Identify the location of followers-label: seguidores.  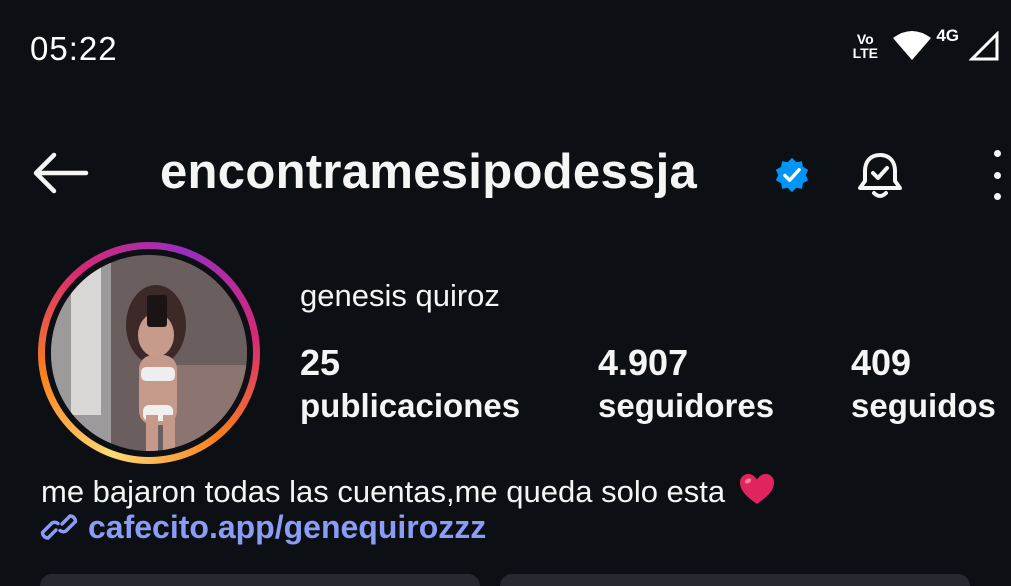
(686, 405).